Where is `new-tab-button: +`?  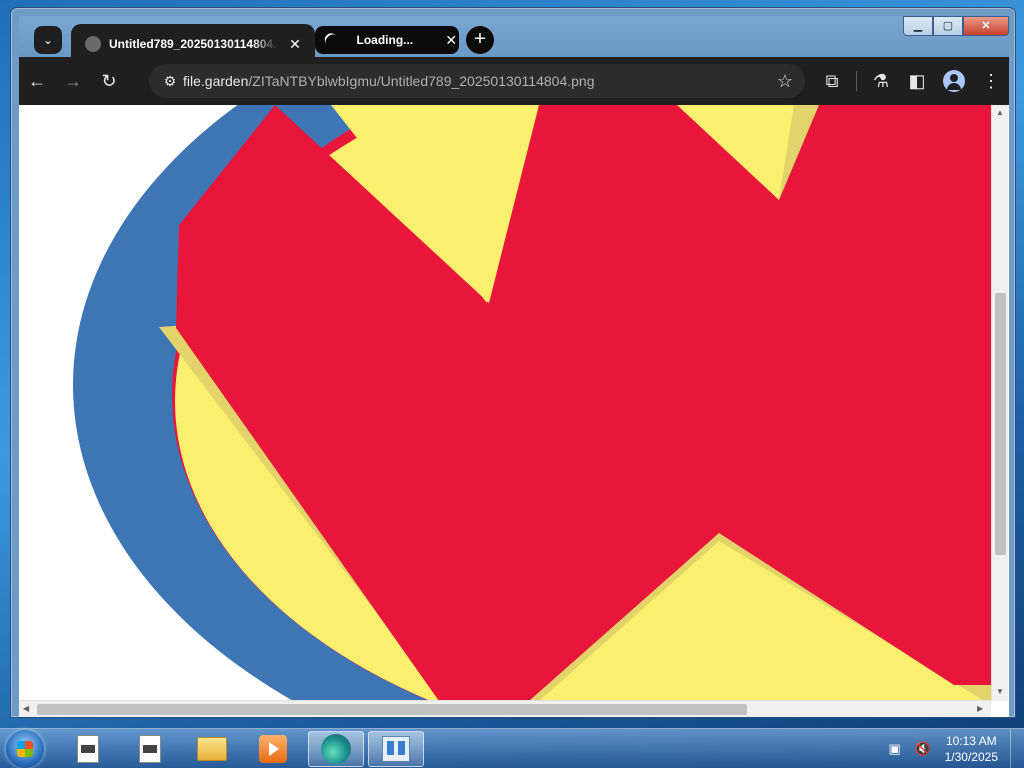 new-tab-button: + is located at coordinates (480, 40).